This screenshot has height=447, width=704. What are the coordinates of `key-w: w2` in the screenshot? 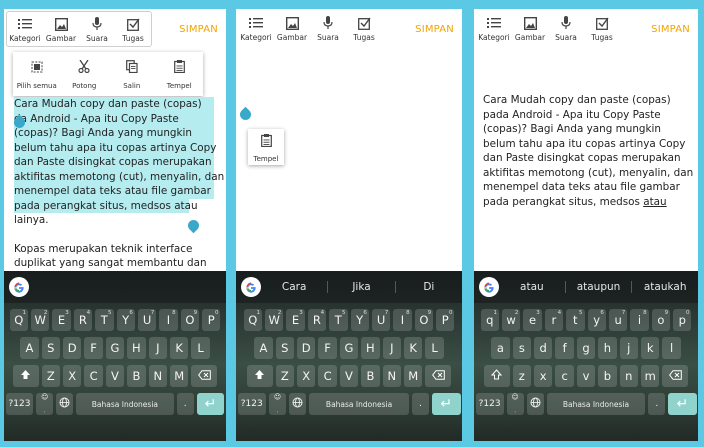 It's located at (511, 320).